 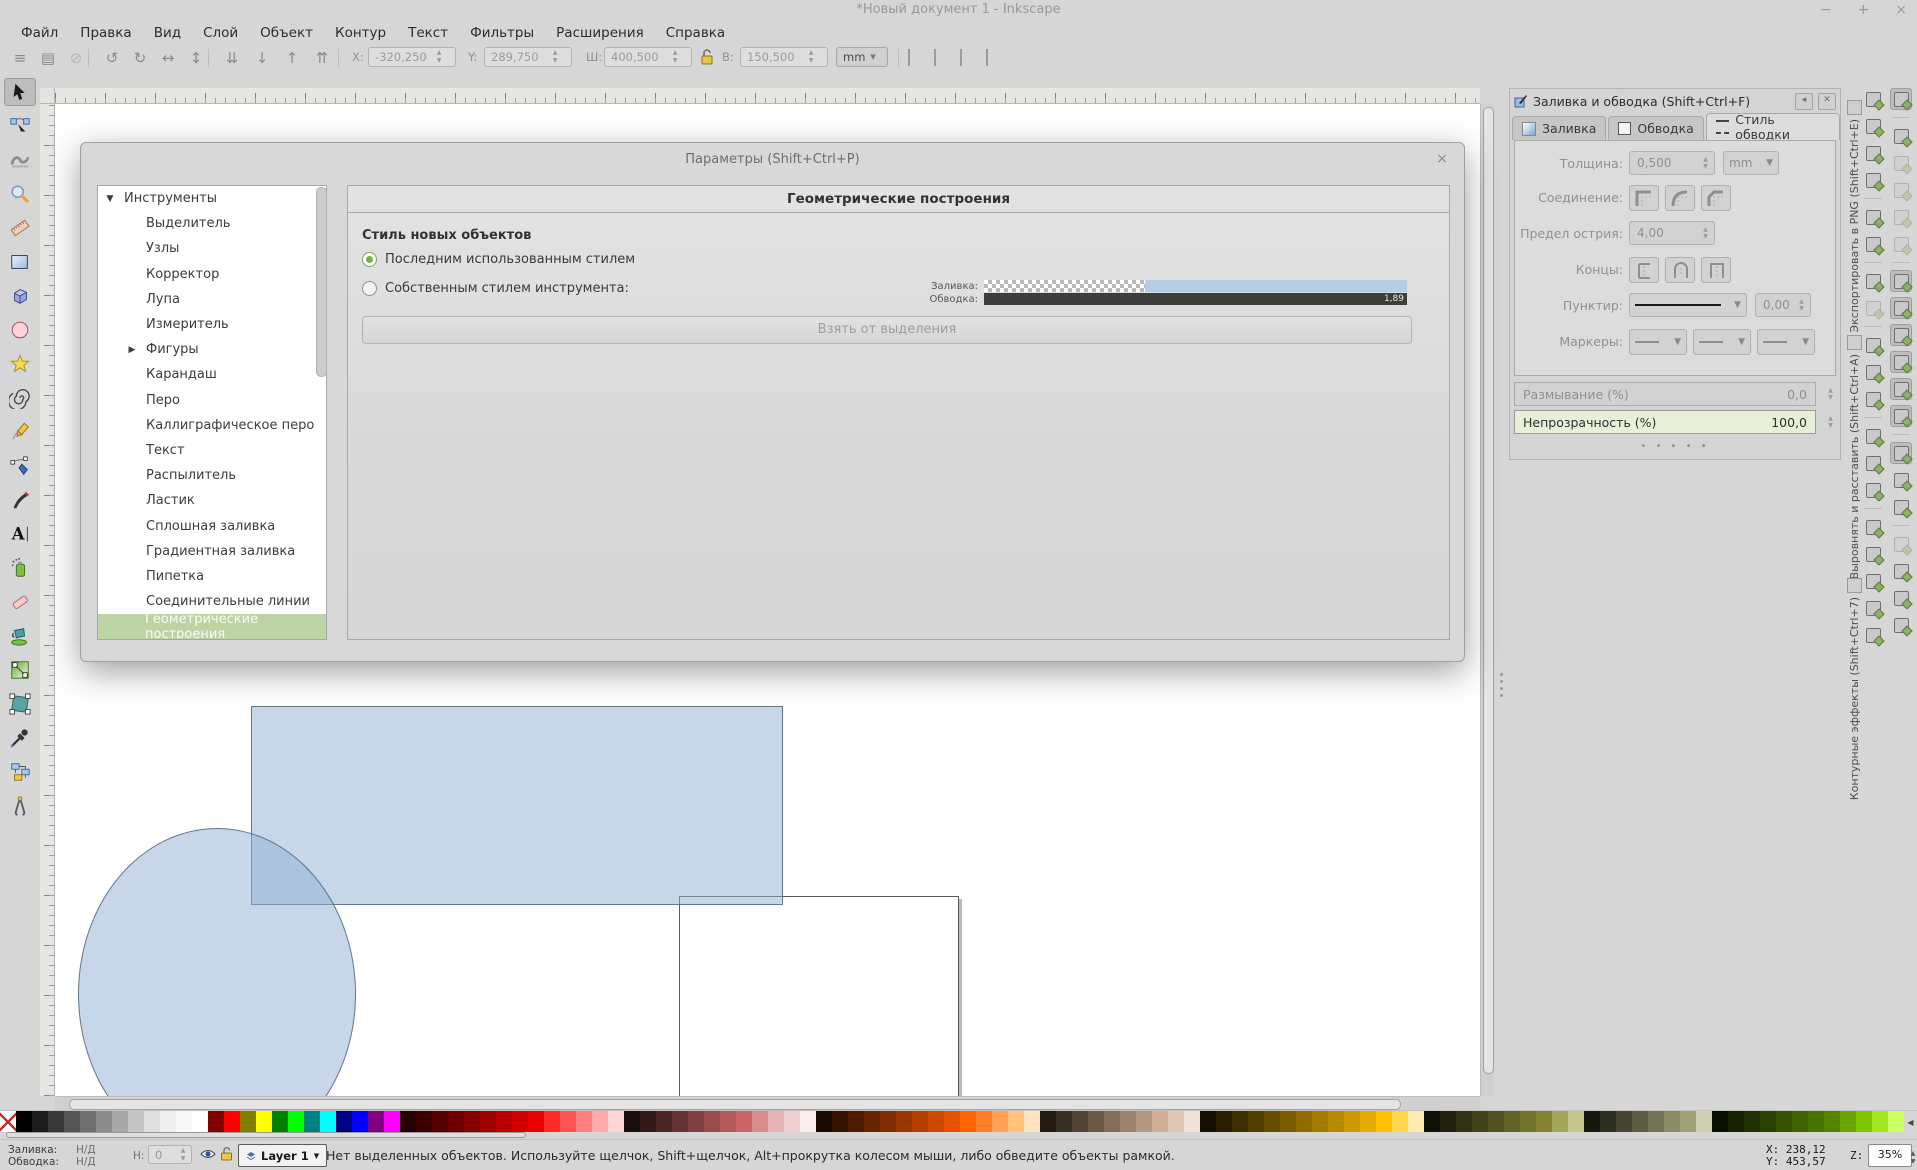 What do you see at coordinates (1827, 101) in the screenshot?
I see `panel-close-icon: ✕` at bounding box center [1827, 101].